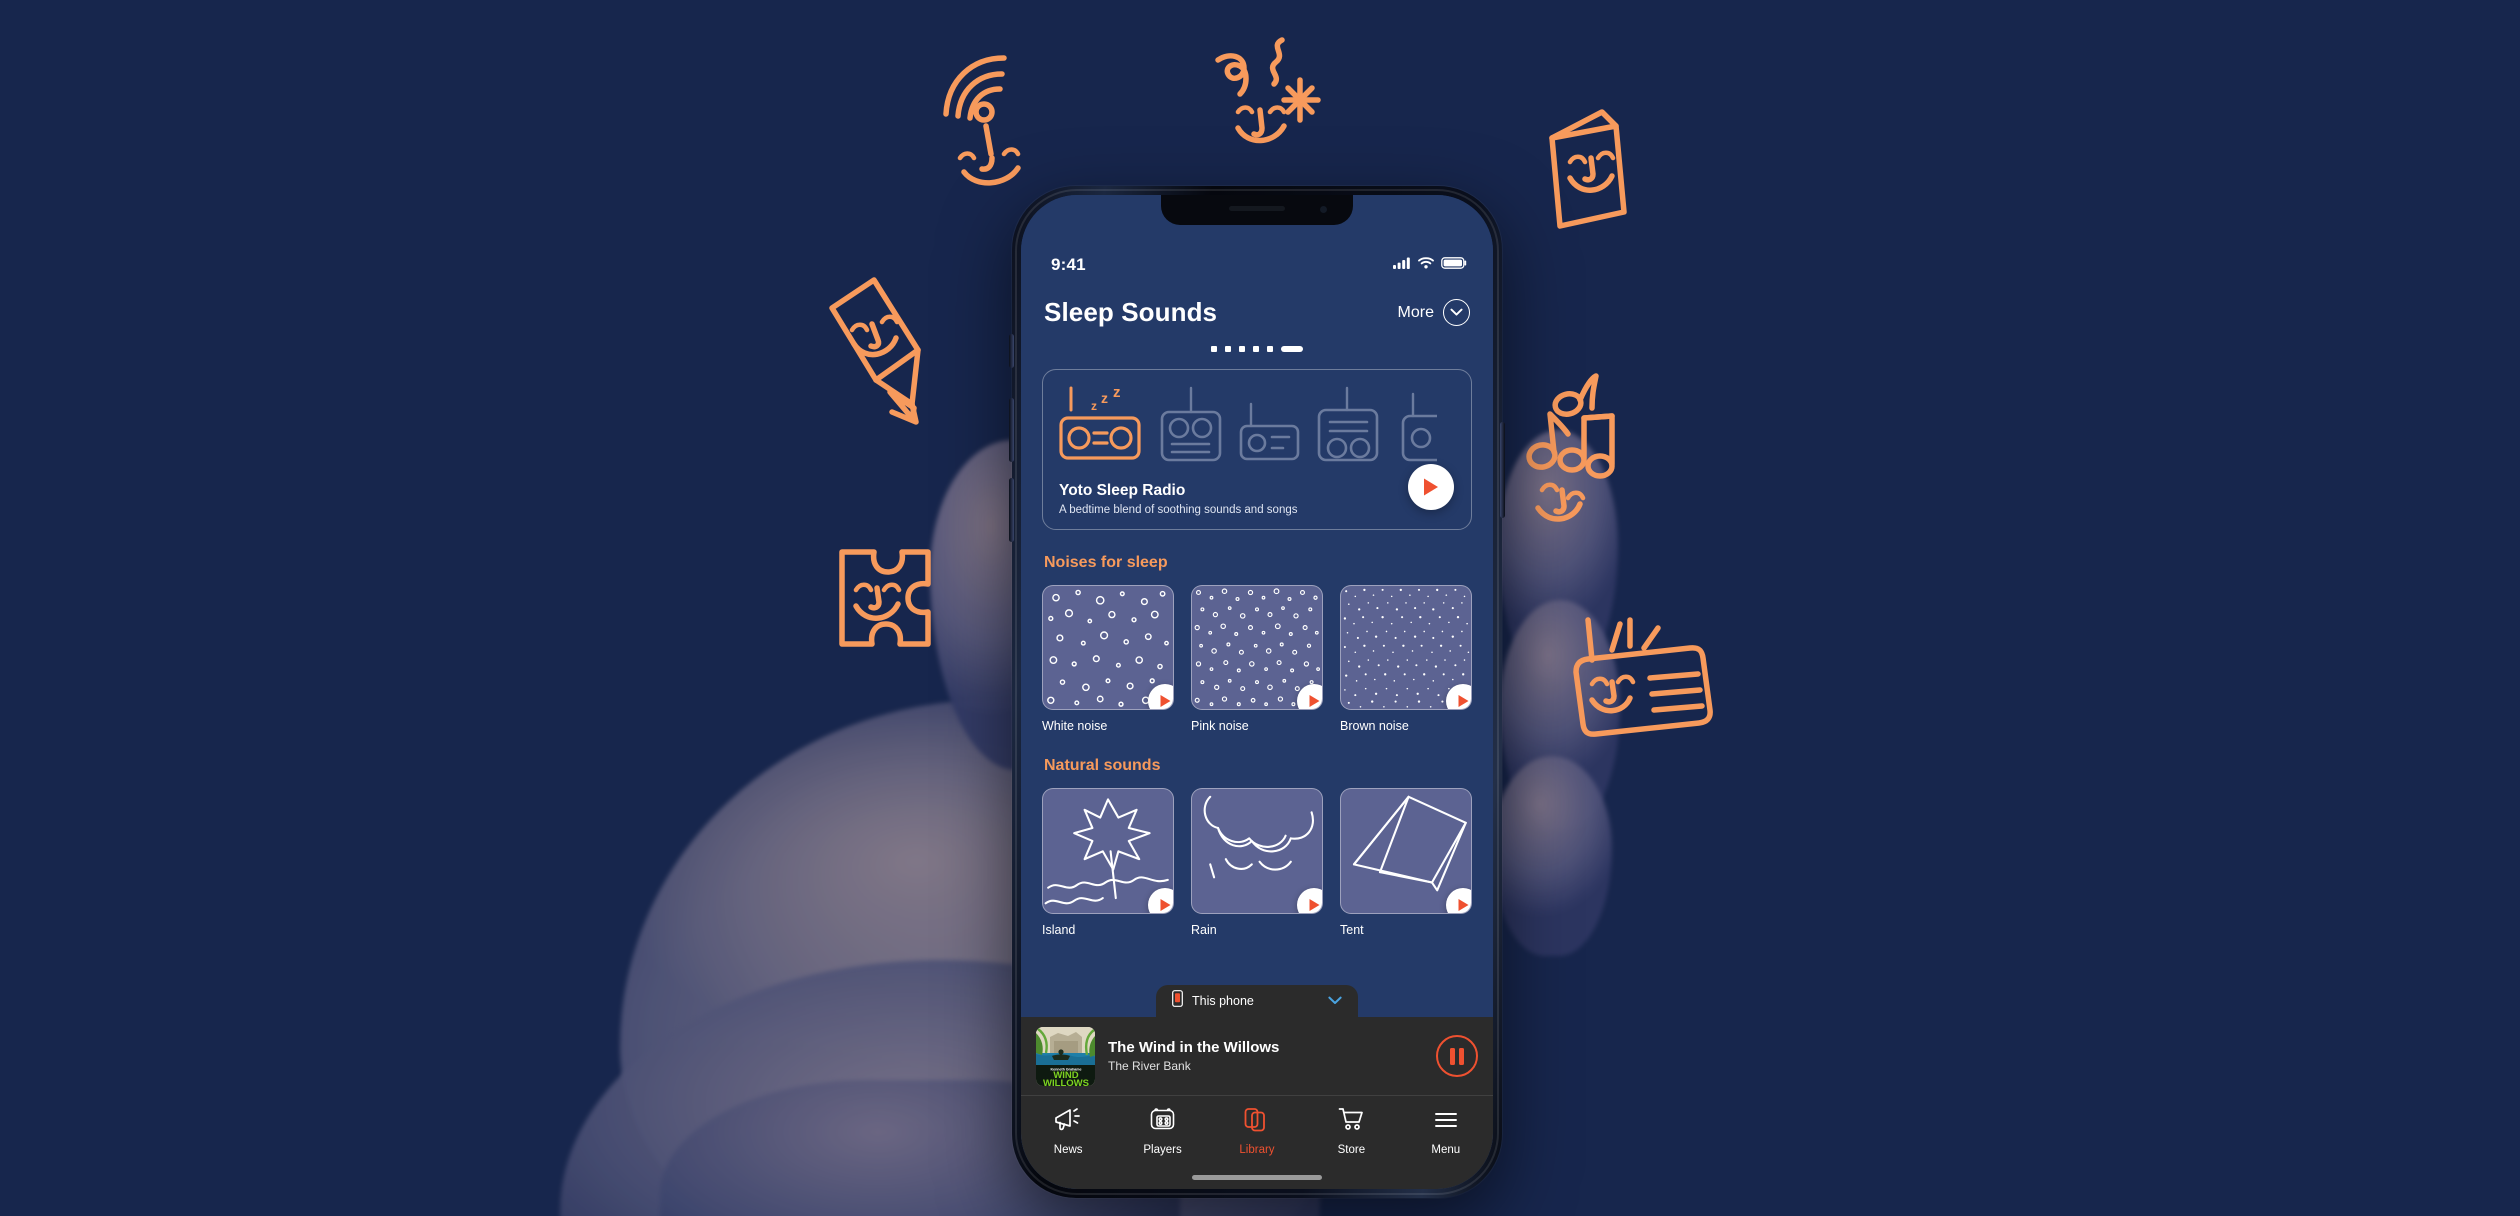  Describe the element at coordinates (1256, 1122) in the screenshot. I see `cards-icon` at that location.